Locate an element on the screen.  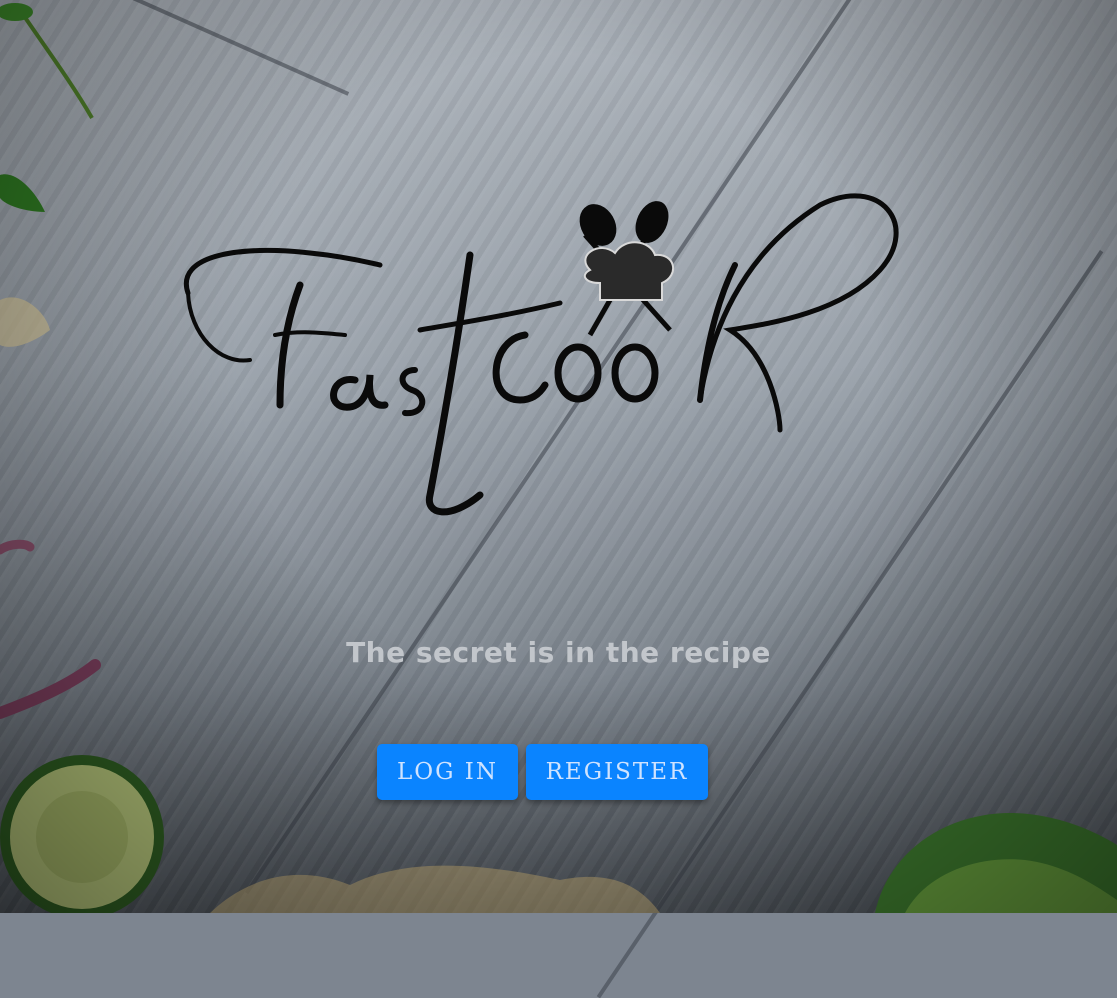
tagline: The secret is in the recipe is located at coordinates (558, 652).